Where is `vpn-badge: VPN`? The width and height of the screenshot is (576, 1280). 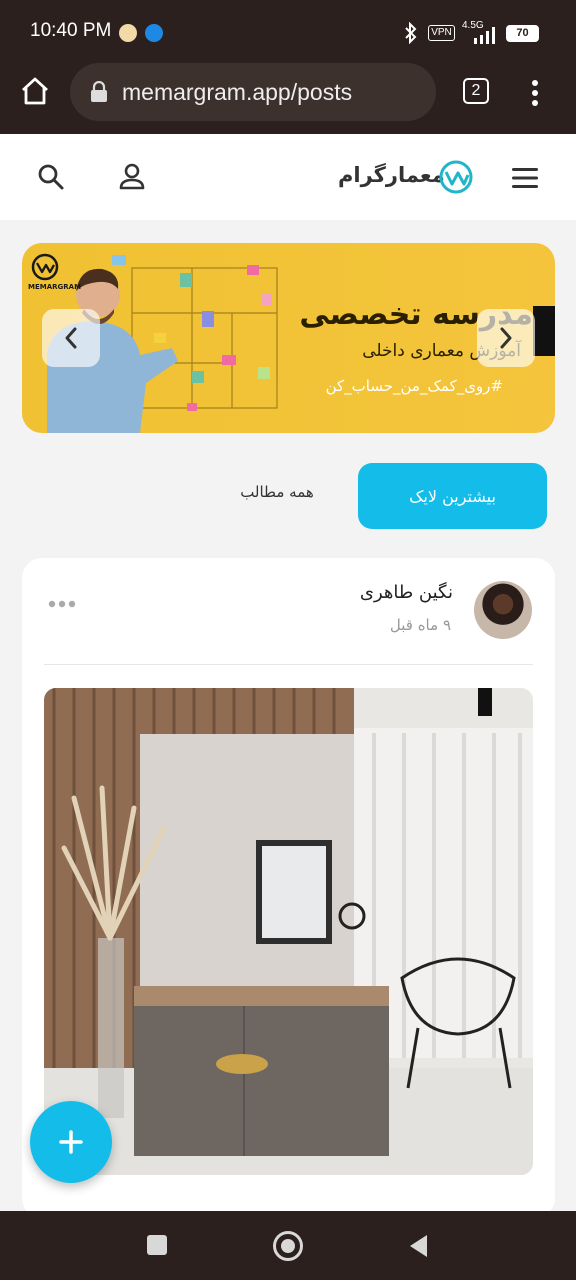 vpn-badge: VPN is located at coordinates (441, 33).